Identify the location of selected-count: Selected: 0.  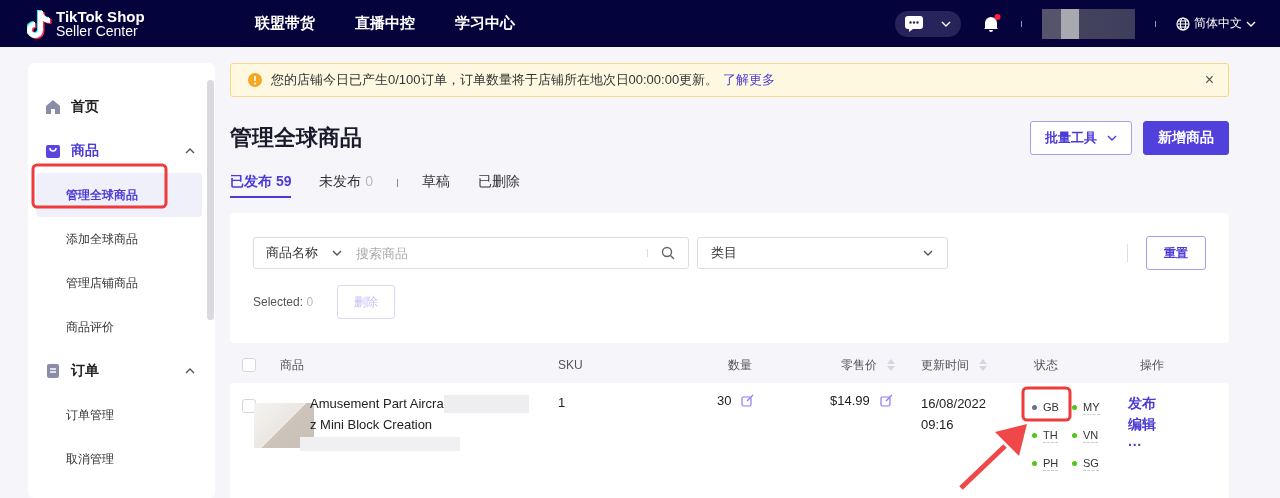
(283, 302).